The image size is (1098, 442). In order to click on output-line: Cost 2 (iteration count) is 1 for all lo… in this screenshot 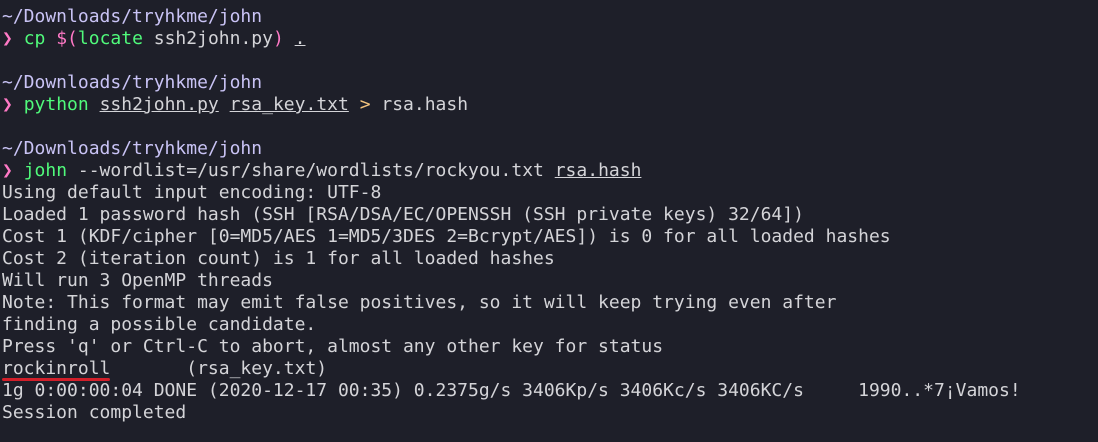, I will do `click(278, 258)`.